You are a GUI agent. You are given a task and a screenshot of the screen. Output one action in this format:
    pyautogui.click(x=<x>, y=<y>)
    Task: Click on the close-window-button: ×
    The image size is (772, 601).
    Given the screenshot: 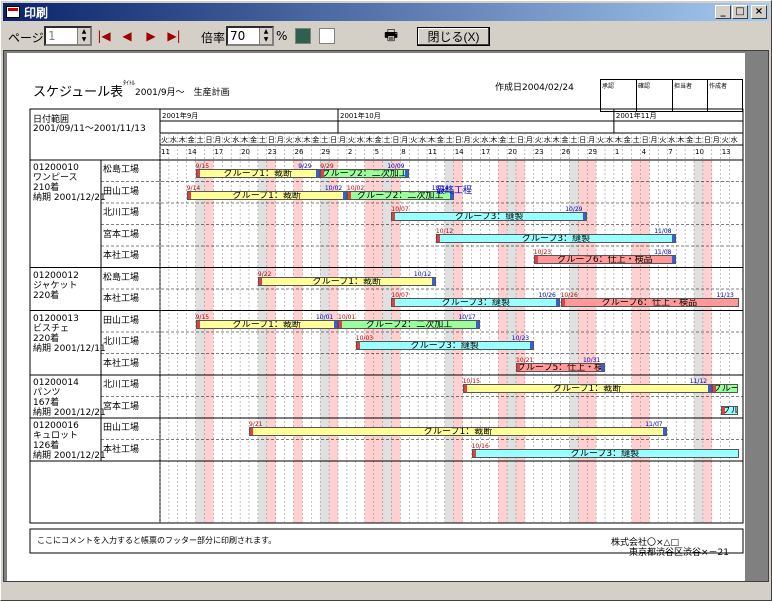 What is the action you would take?
    pyautogui.click(x=759, y=12)
    